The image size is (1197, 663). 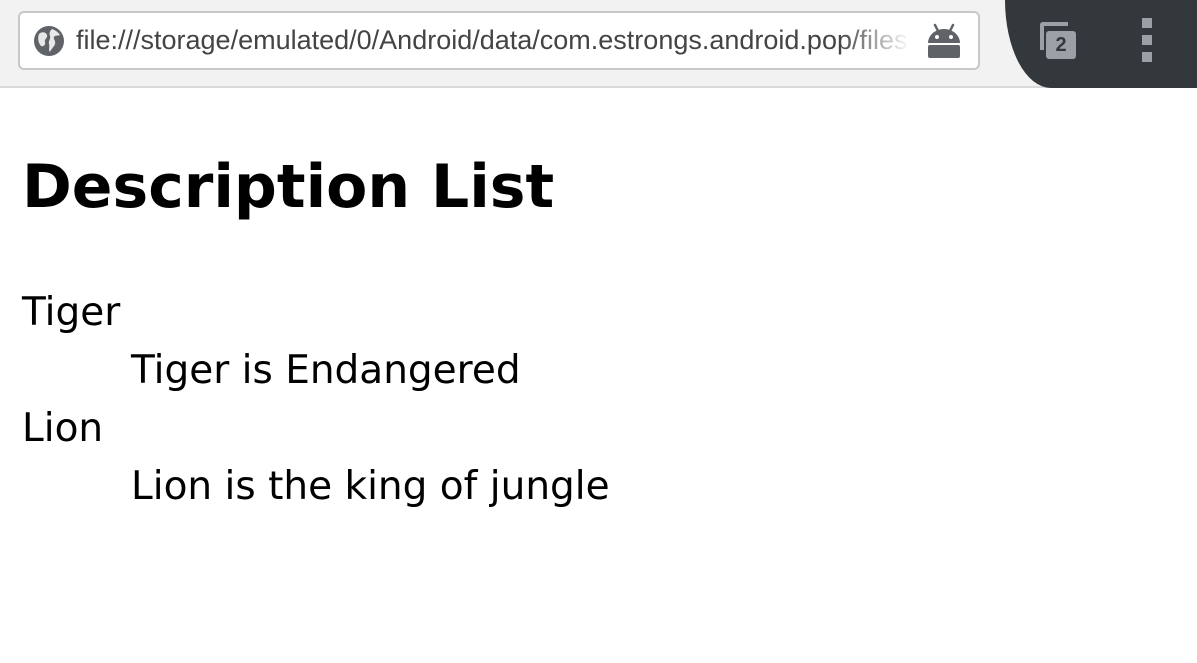 What do you see at coordinates (288, 187) in the screenshot?
I see `page-heading: Description List` at bounding box center [288, 187].